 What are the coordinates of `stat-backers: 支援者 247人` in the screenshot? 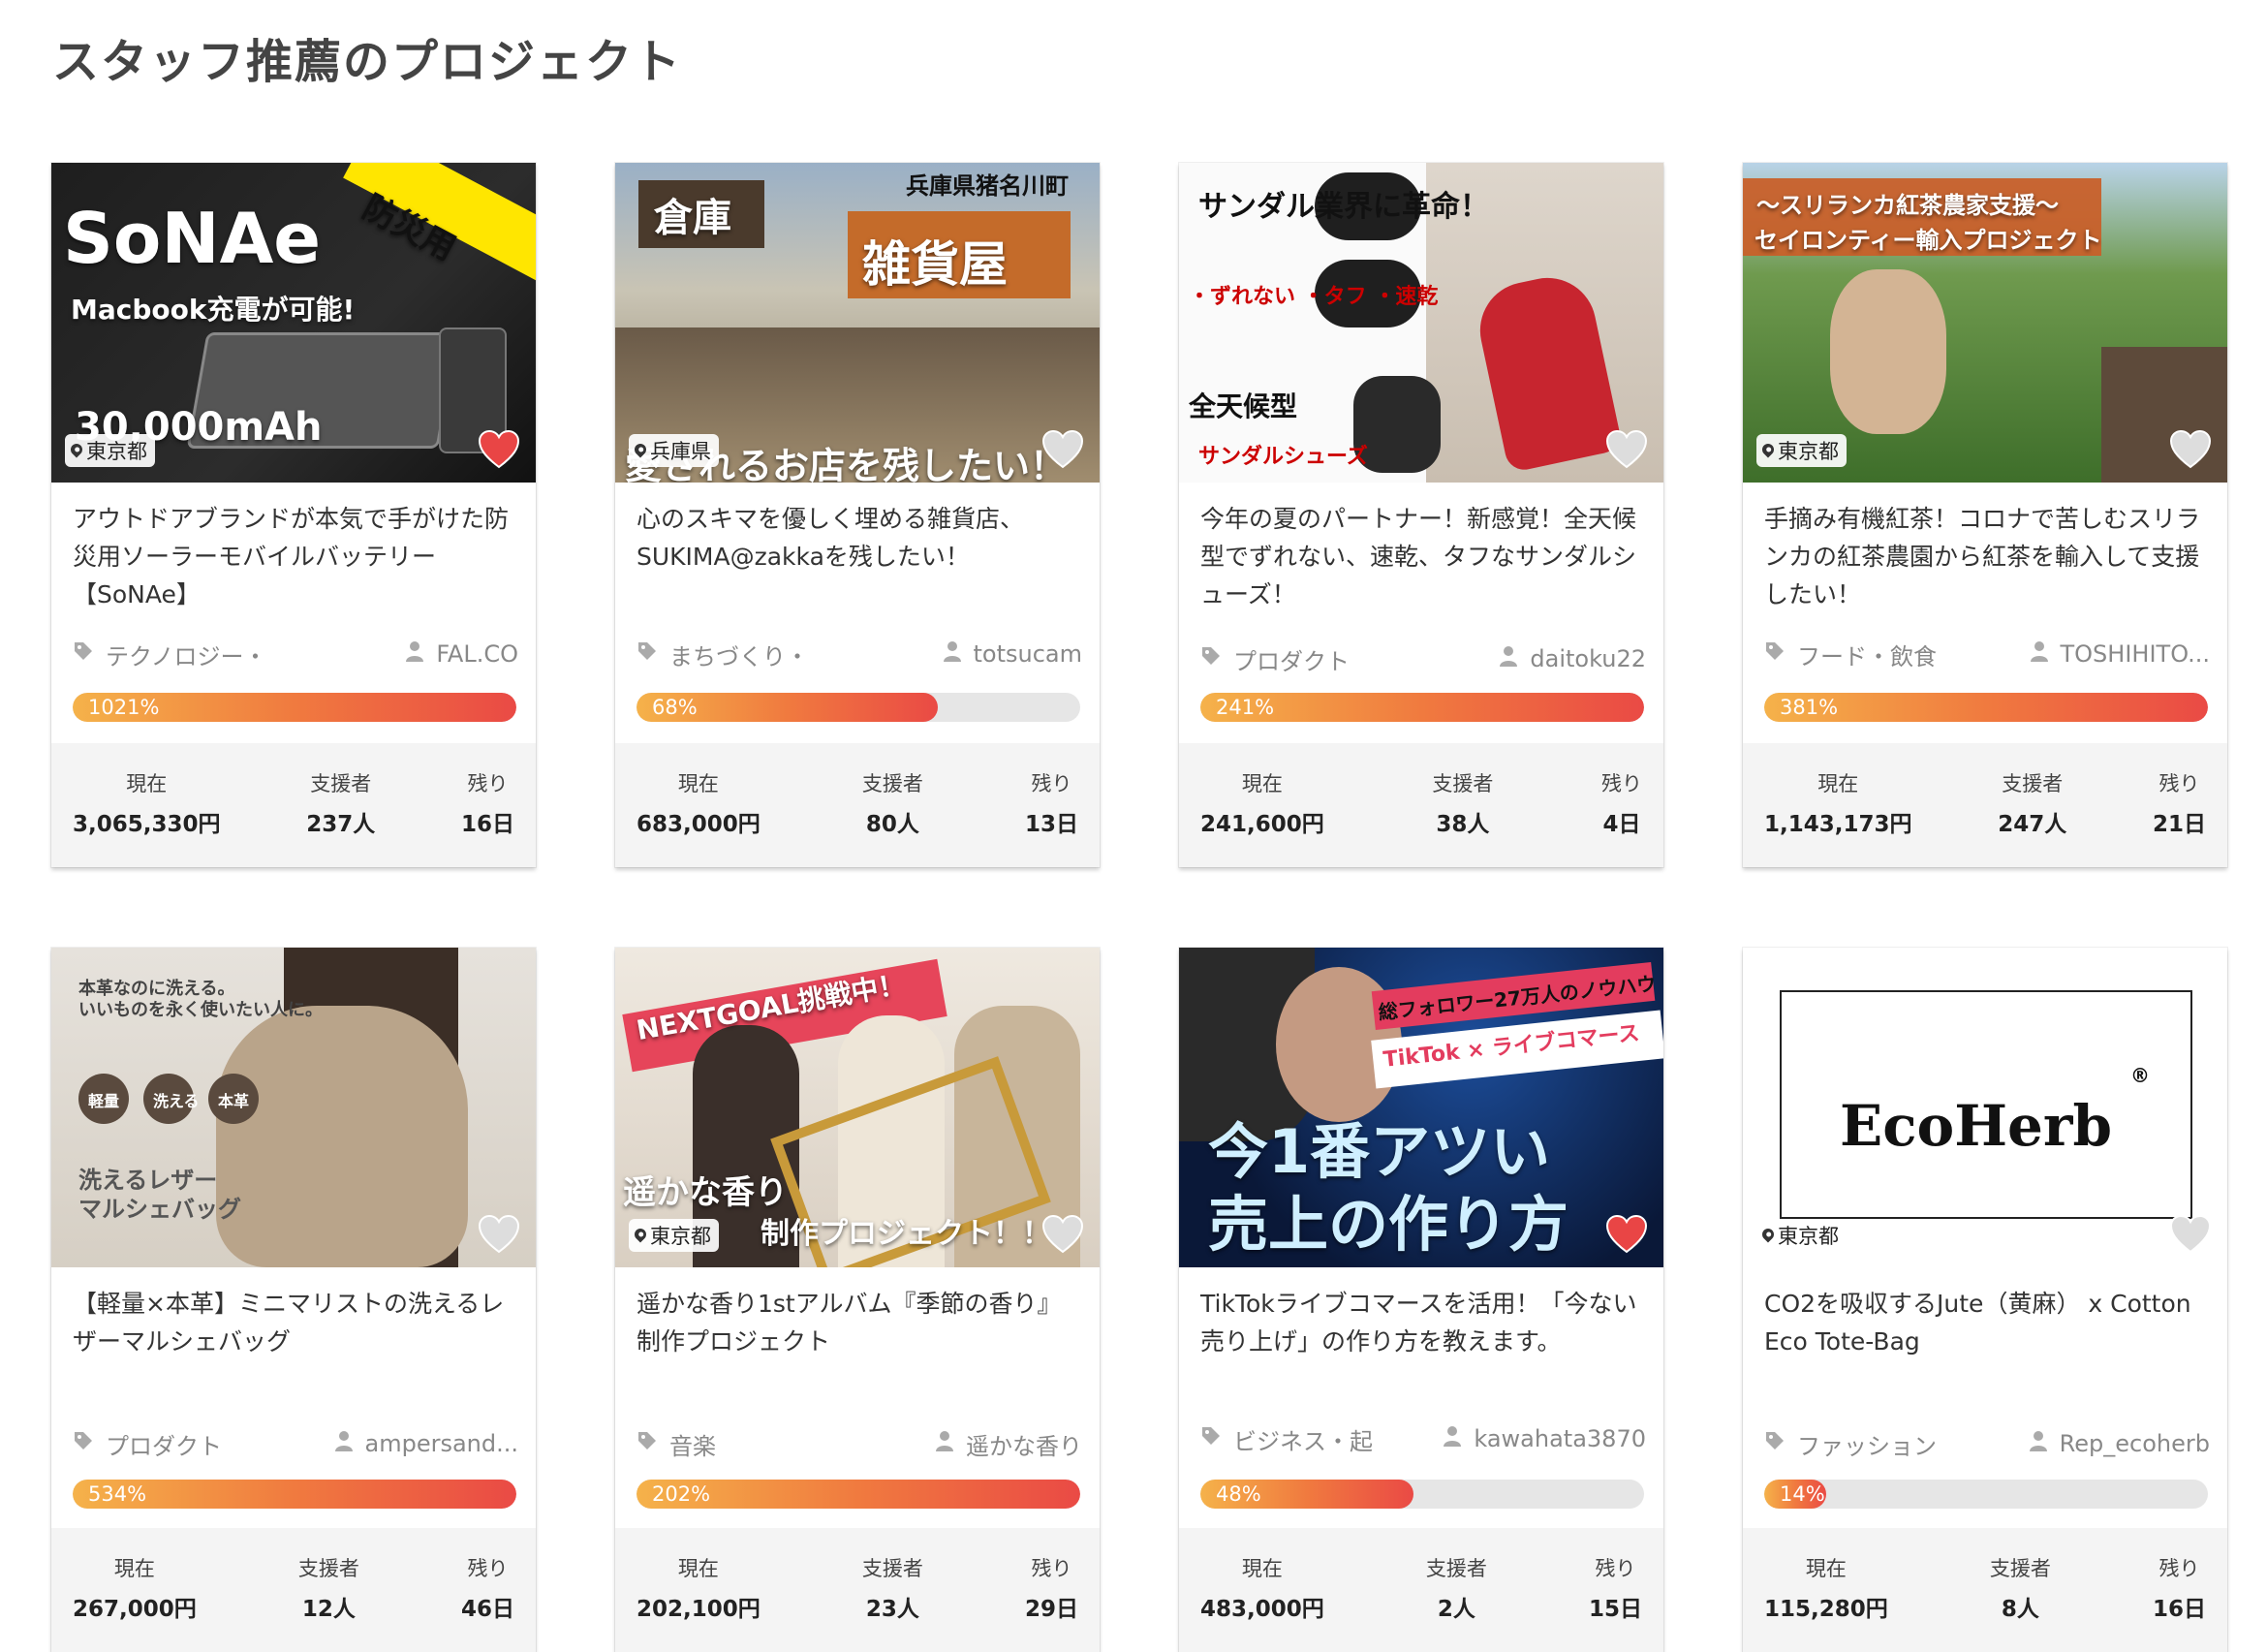 It's located at (2032, 805).